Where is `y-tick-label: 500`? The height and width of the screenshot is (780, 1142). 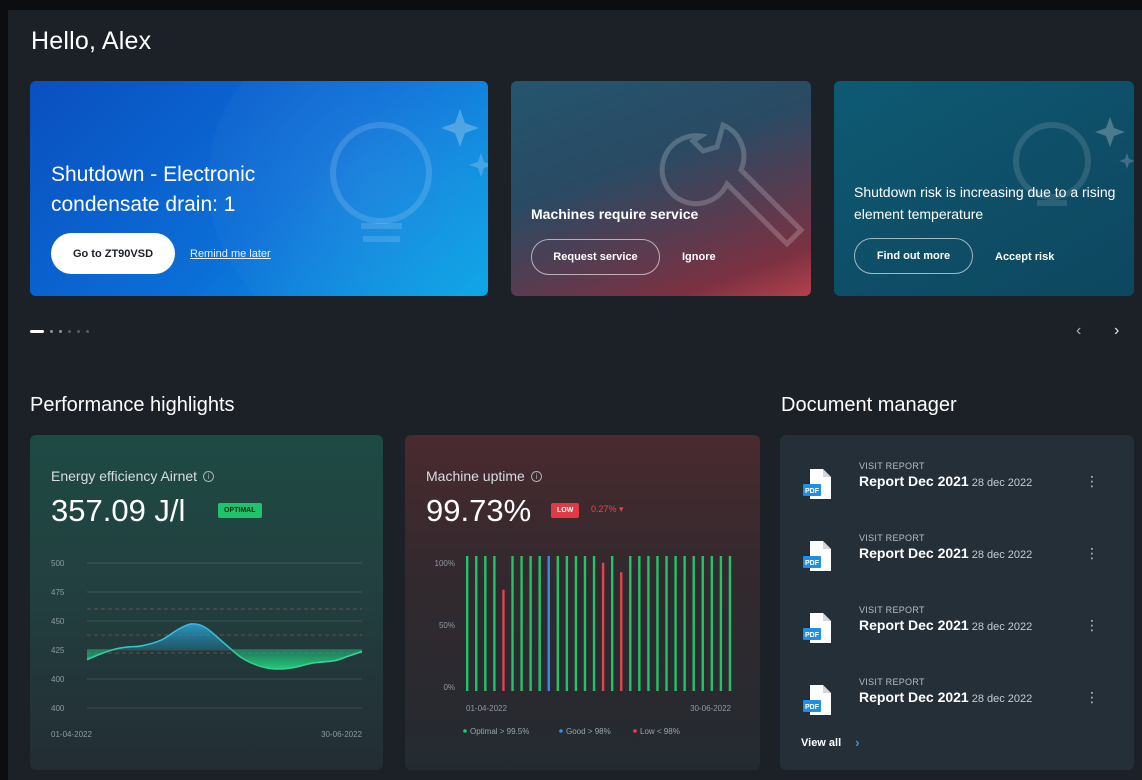 y-tick-label: 500 is located at coordinates (58, 563).